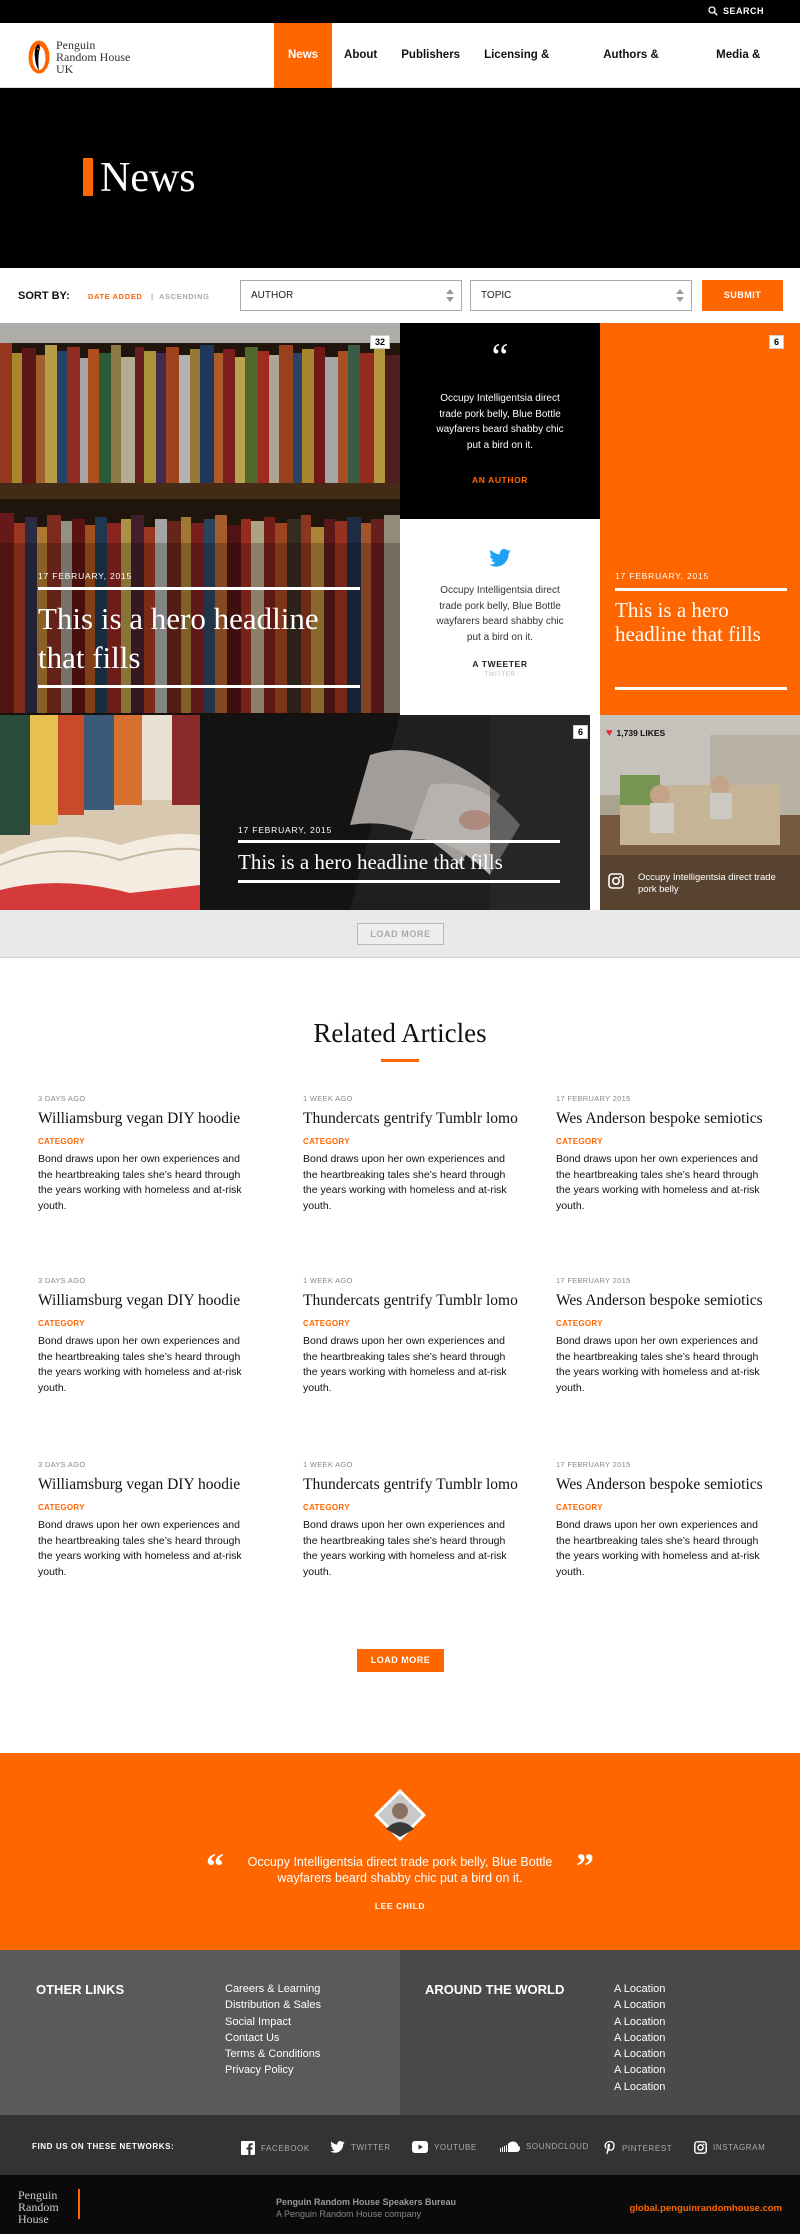 This screenshot has width=800, height=2234. Describe the element at coordinates (273, 2070) in the screenshot. I see `link-privacy: Privacy Policy` at that location.